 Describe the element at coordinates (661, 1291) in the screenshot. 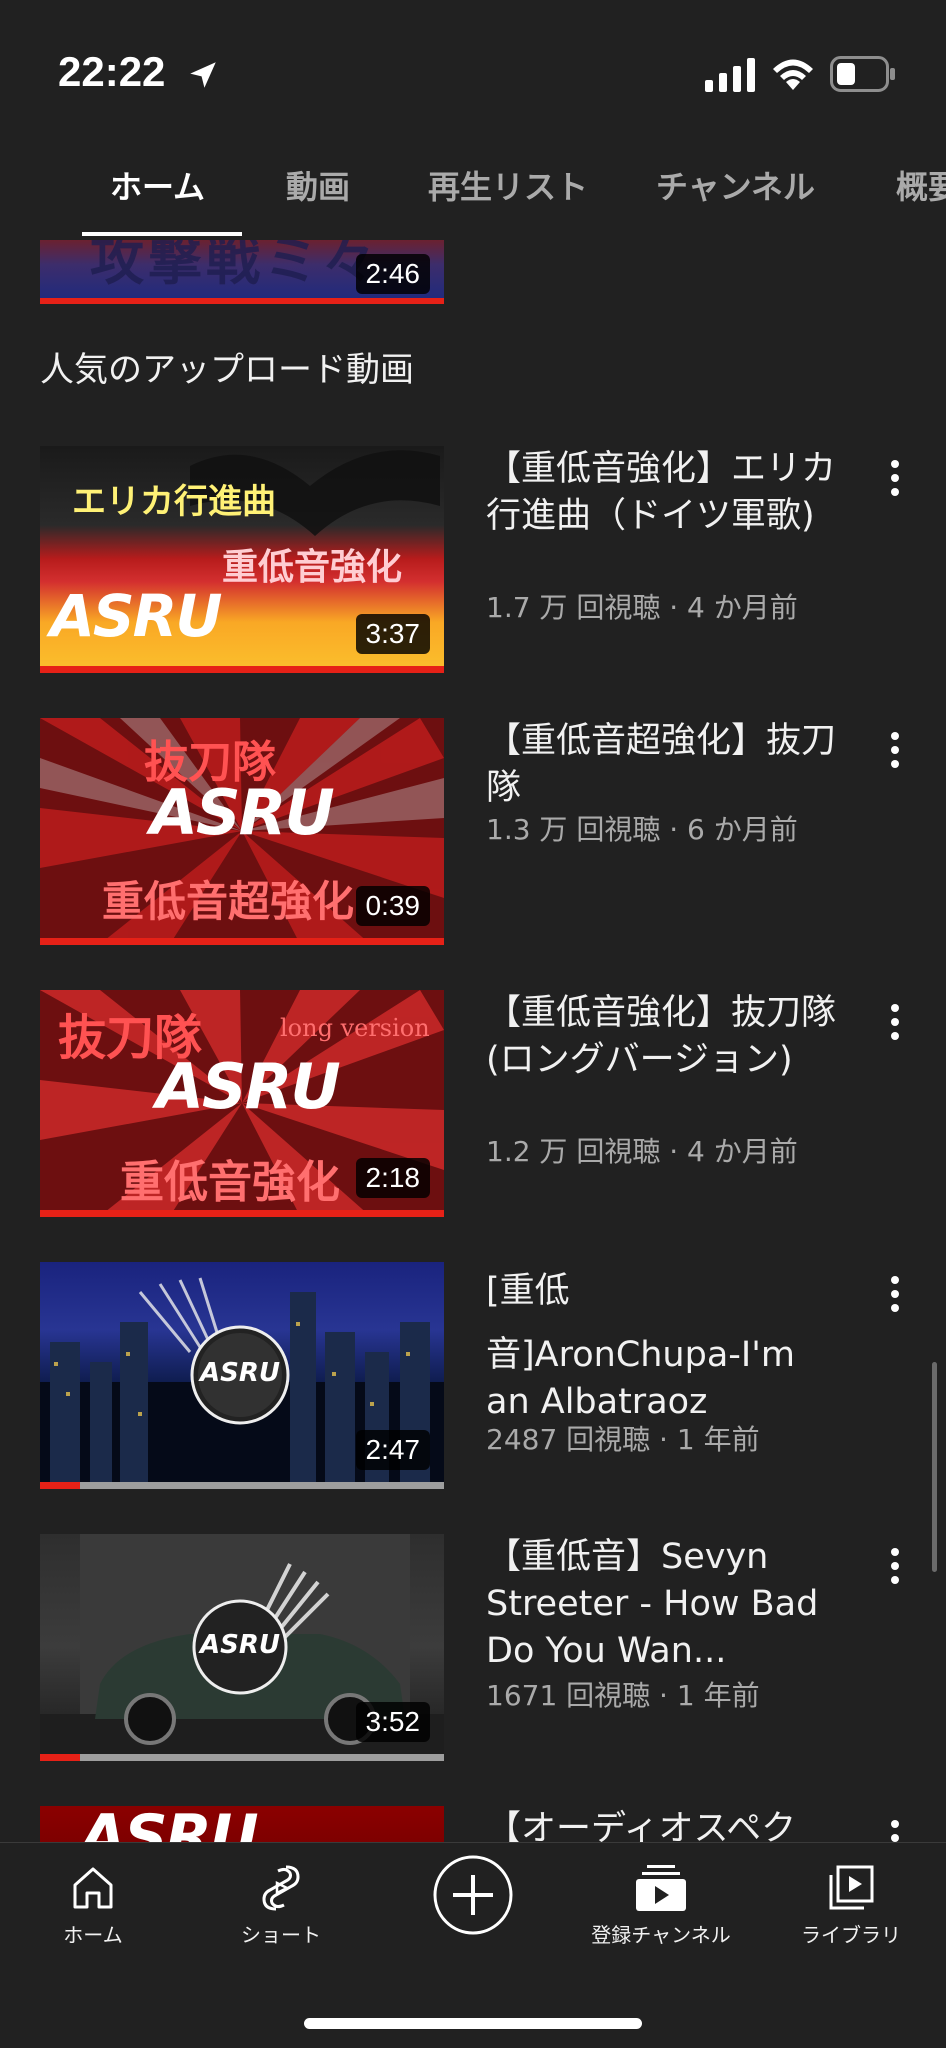

I see `video-title-line: [重低` at that location.